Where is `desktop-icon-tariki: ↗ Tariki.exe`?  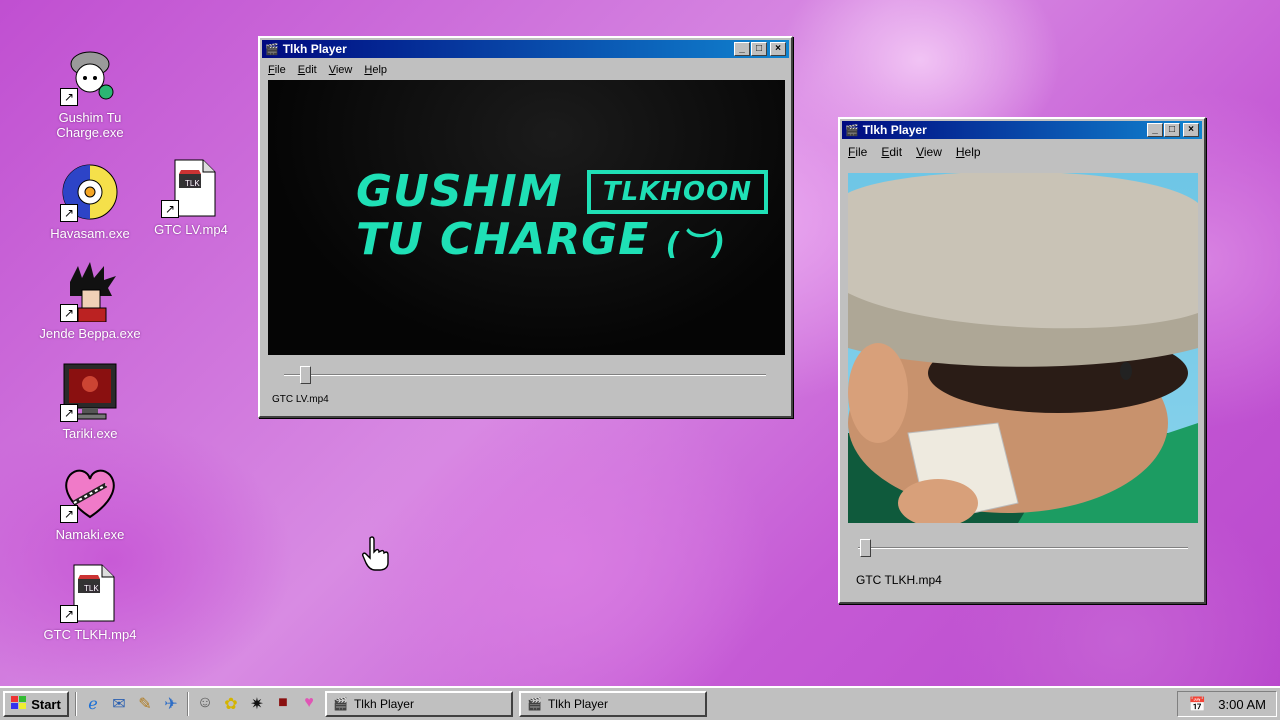
desktop-icon-tariki: ↗ Tariki.exe is located at coordinates (90, 401).